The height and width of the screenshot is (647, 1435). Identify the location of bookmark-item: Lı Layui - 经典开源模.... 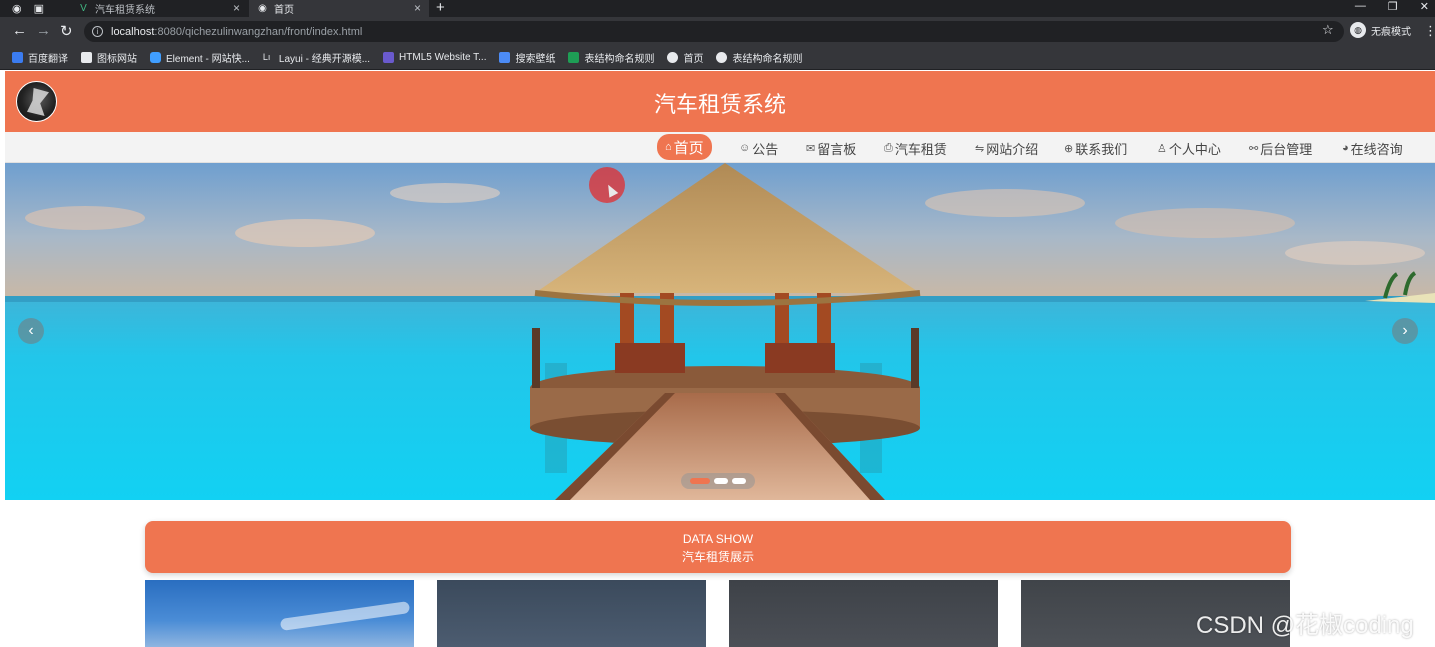
(316, 57).